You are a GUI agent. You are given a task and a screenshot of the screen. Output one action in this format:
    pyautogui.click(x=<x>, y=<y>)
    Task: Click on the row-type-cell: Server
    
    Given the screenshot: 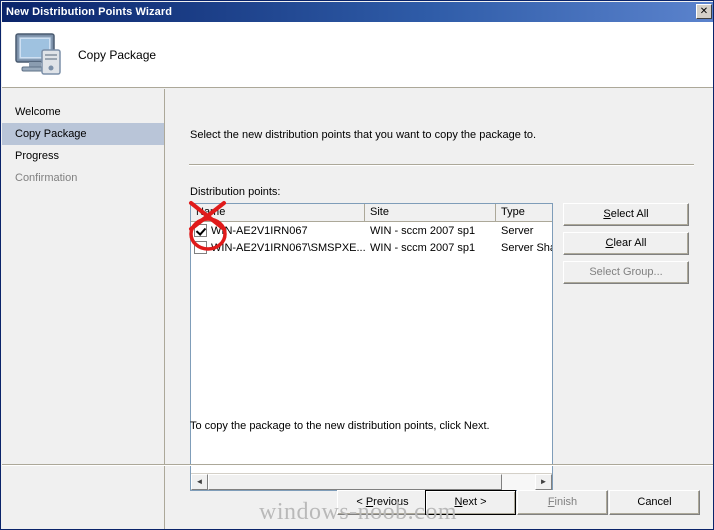 What is the action you would take?
    pyautogui.click(x=517, y=230)
    